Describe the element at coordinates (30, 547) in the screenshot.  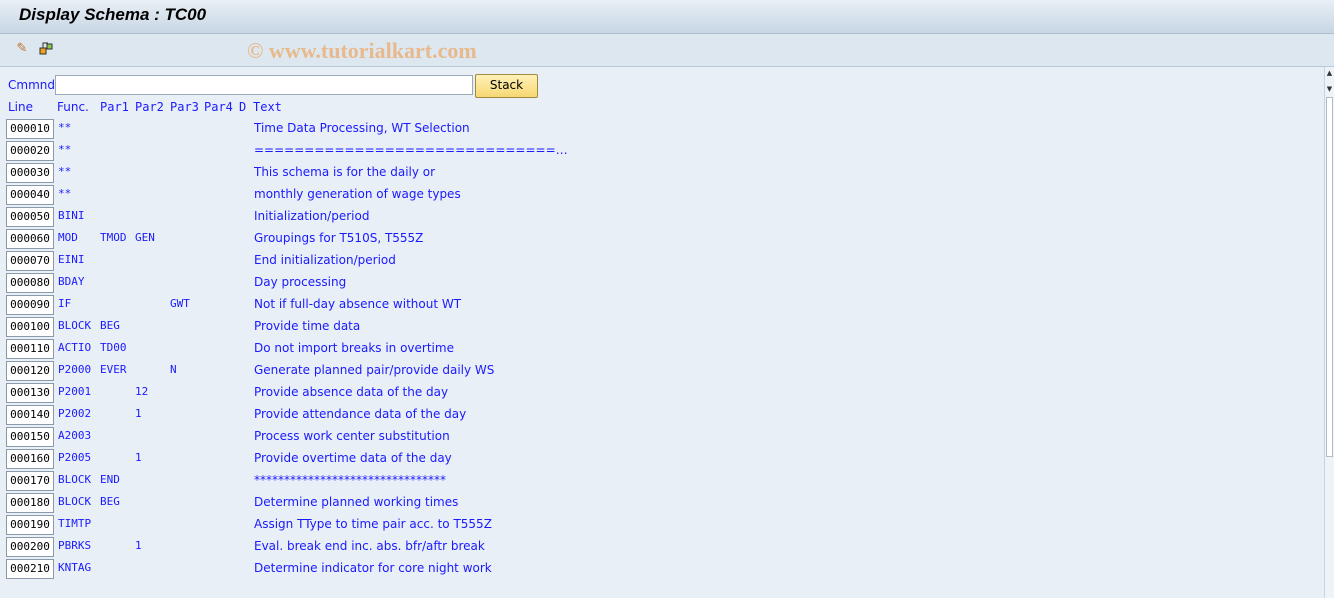
I see `line-number-field: 000200` at that location.